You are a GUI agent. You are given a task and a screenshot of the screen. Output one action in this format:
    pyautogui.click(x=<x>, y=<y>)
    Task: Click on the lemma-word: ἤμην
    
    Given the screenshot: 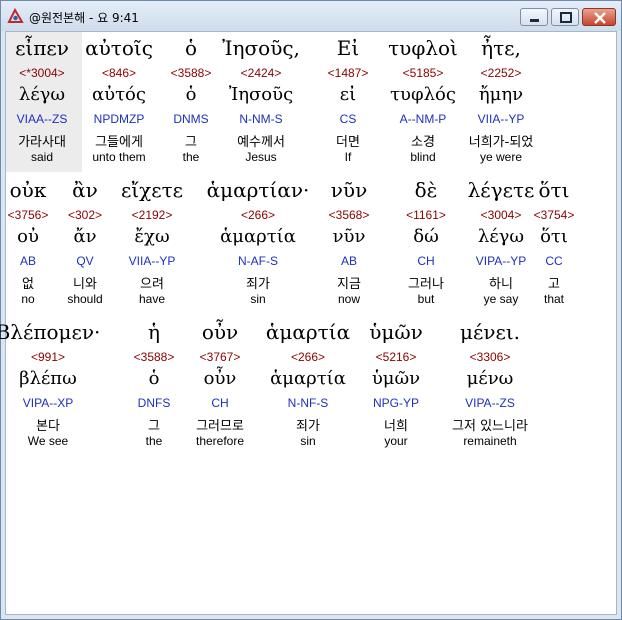 What is the action you would take?
    pyautogui.click(x=501, y=94)
    